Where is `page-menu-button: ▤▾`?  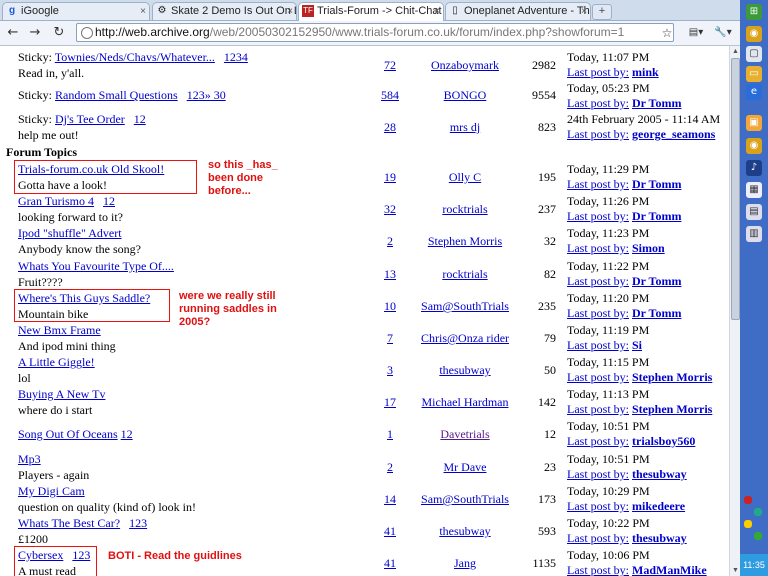 page-menu-button: ▤▾ is located at coordinates (696, 33).